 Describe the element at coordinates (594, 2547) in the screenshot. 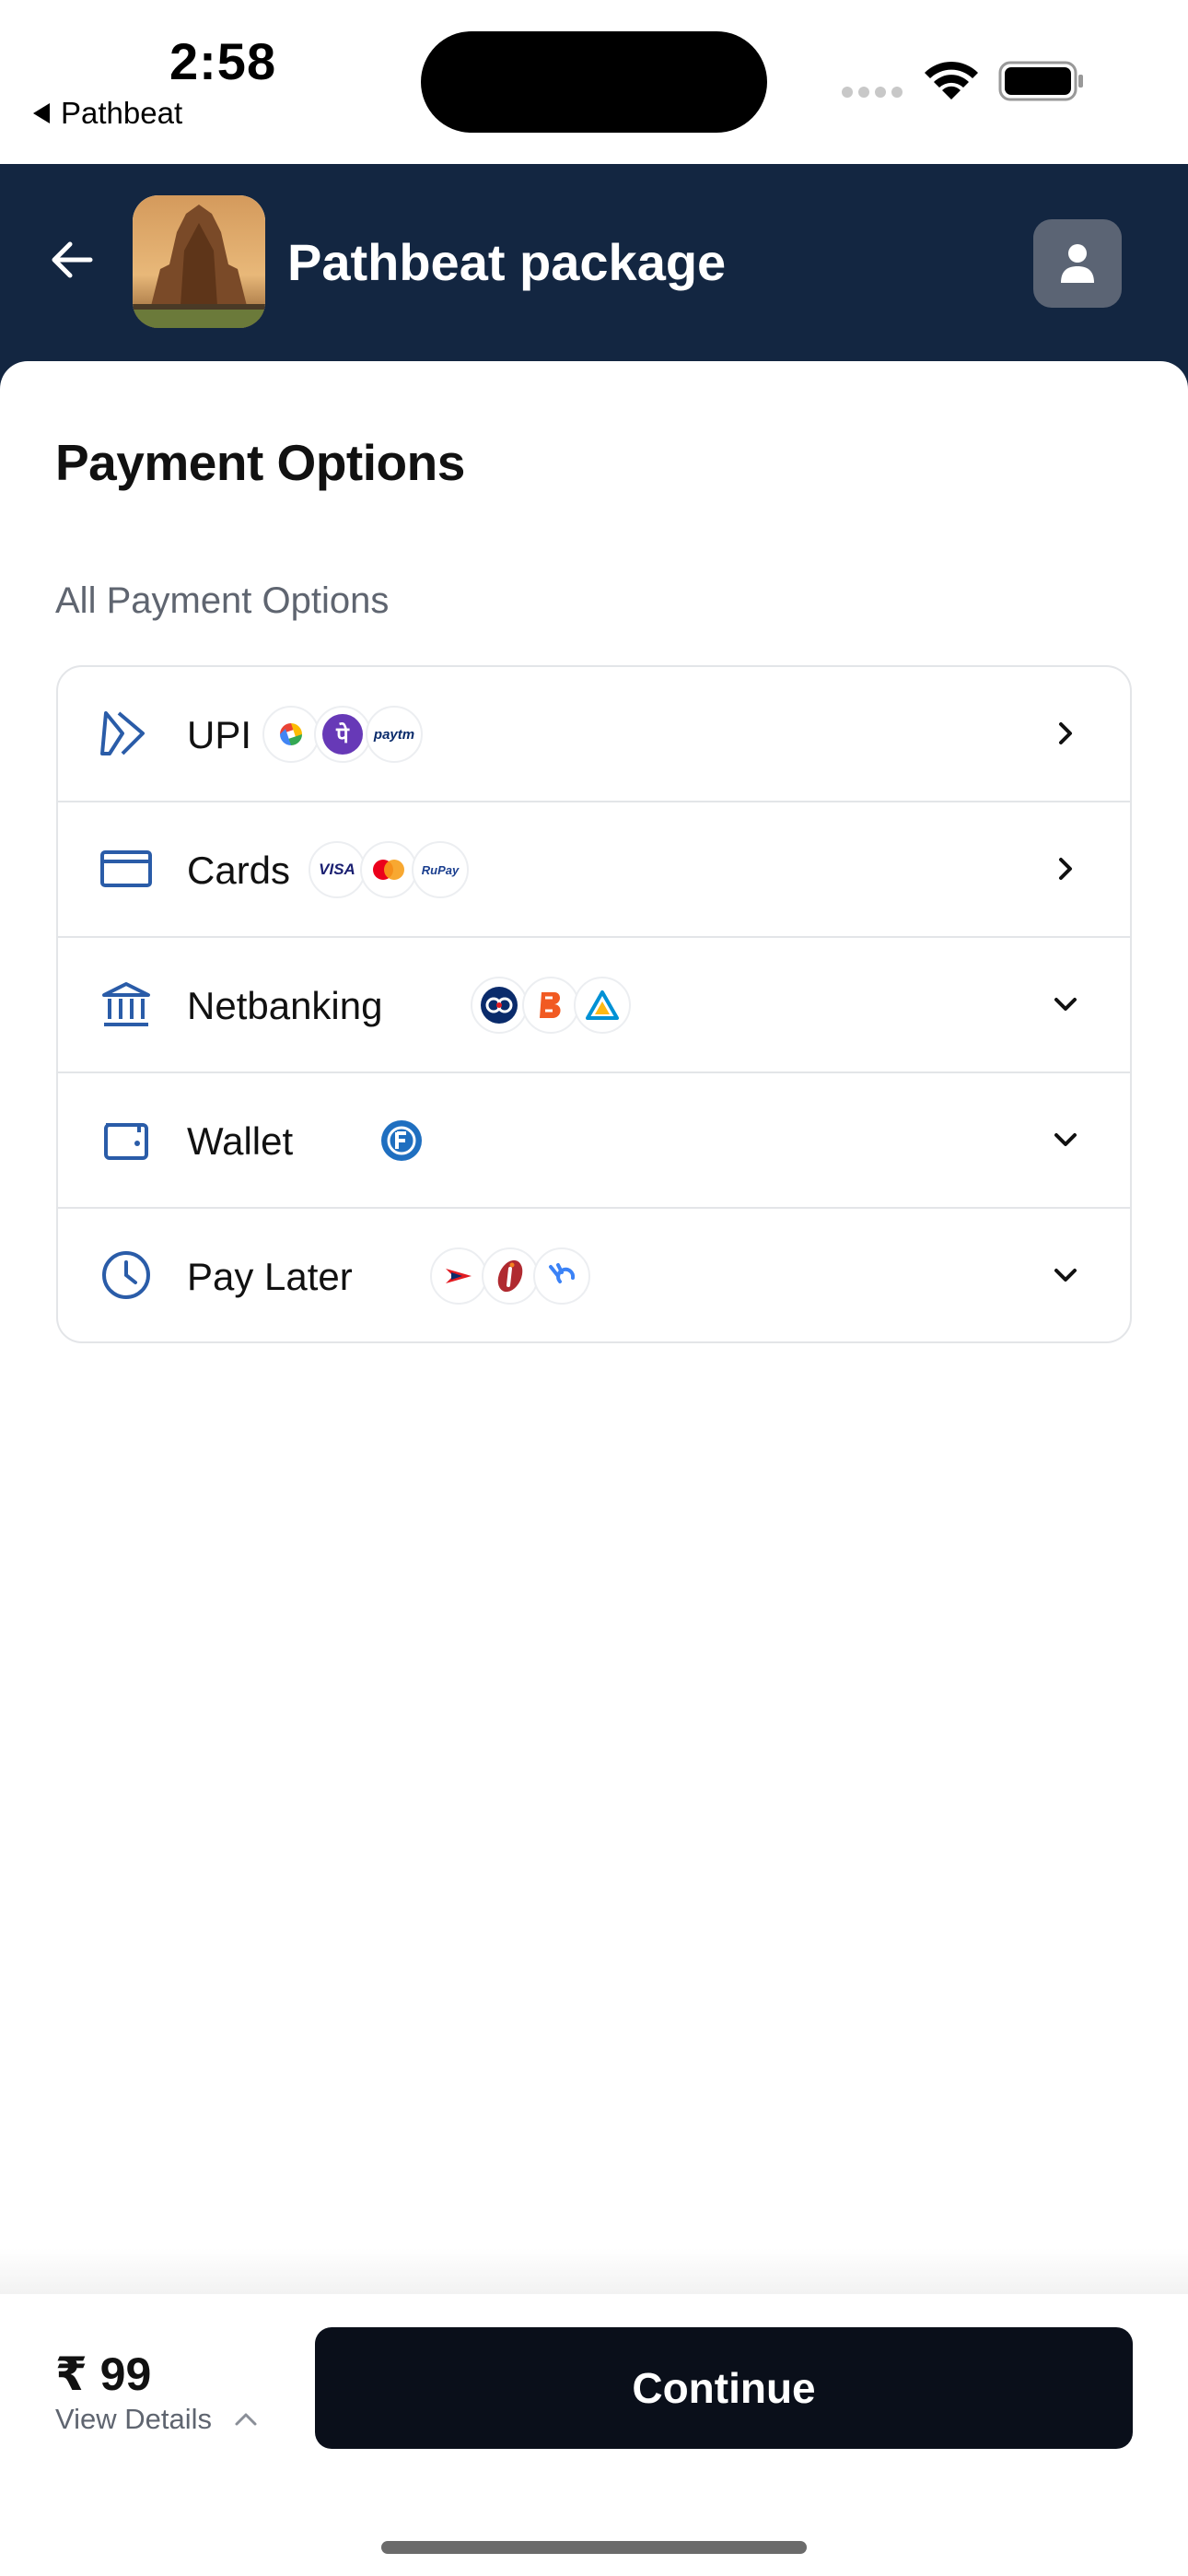

I see `home-indicator` at that location.